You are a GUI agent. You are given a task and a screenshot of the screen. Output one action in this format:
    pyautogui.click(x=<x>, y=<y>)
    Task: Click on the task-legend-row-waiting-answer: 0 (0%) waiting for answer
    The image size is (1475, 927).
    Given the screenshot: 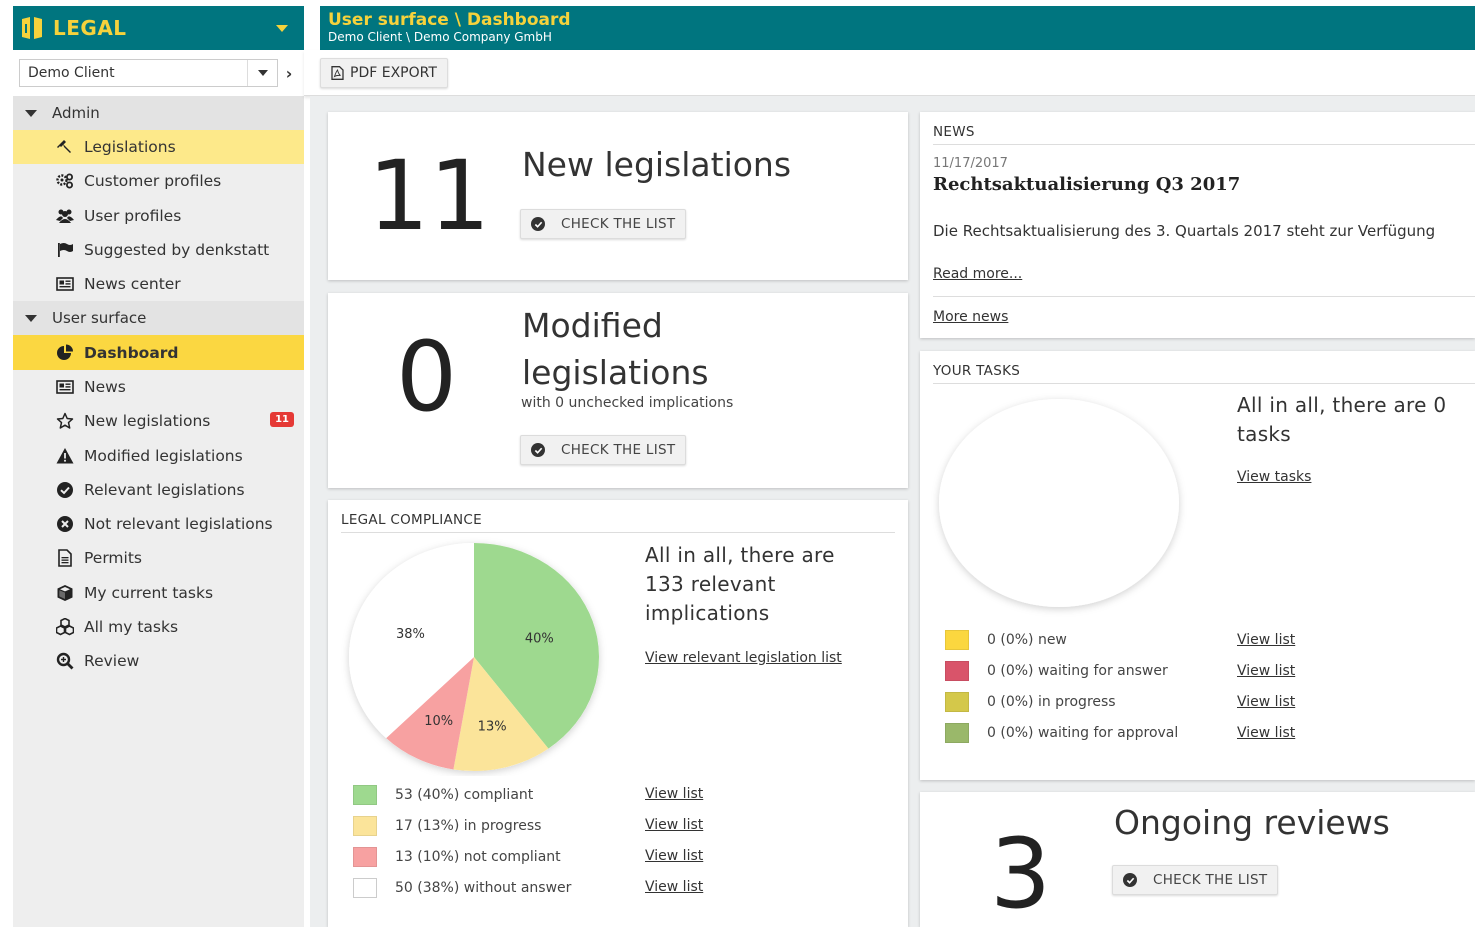 What is the action you would take?
    pyautogui.click(x=1056, y=671)
    